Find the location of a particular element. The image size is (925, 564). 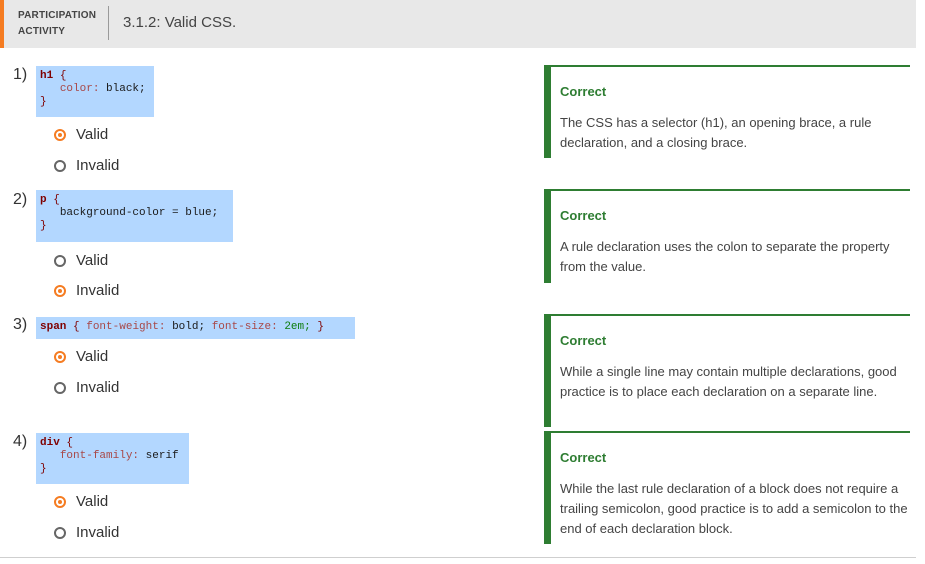

question-number: 4) is located at coordinates (20, 441).